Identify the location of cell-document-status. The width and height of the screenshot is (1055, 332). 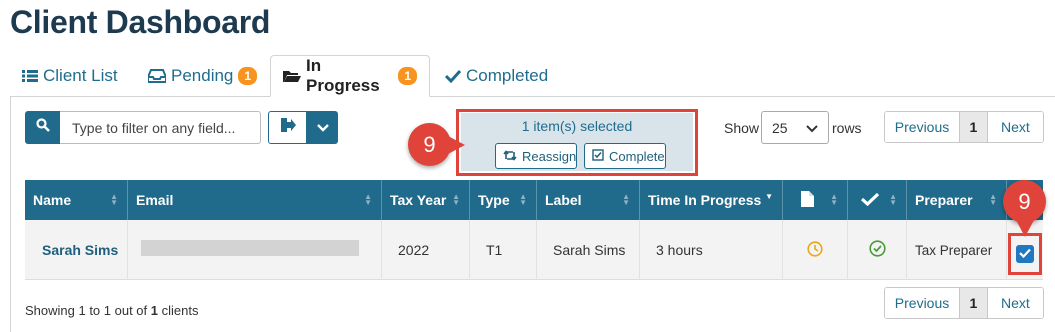
(815, 250).